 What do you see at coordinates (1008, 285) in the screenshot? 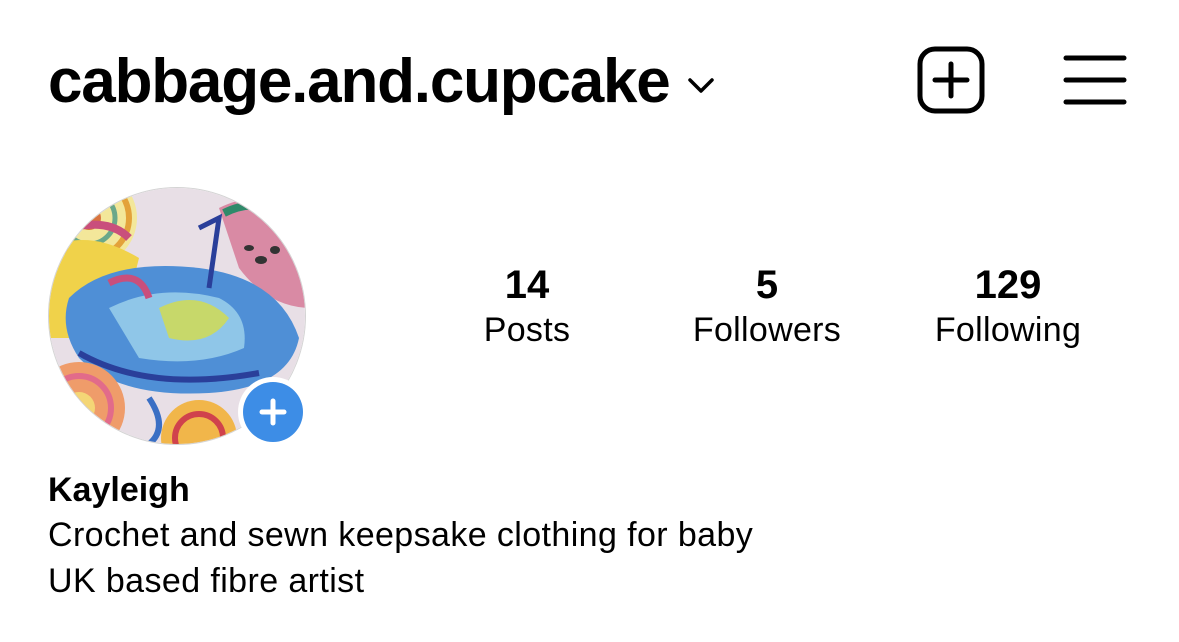
I see `following-count: 129` at bounding box center [1008, 285].